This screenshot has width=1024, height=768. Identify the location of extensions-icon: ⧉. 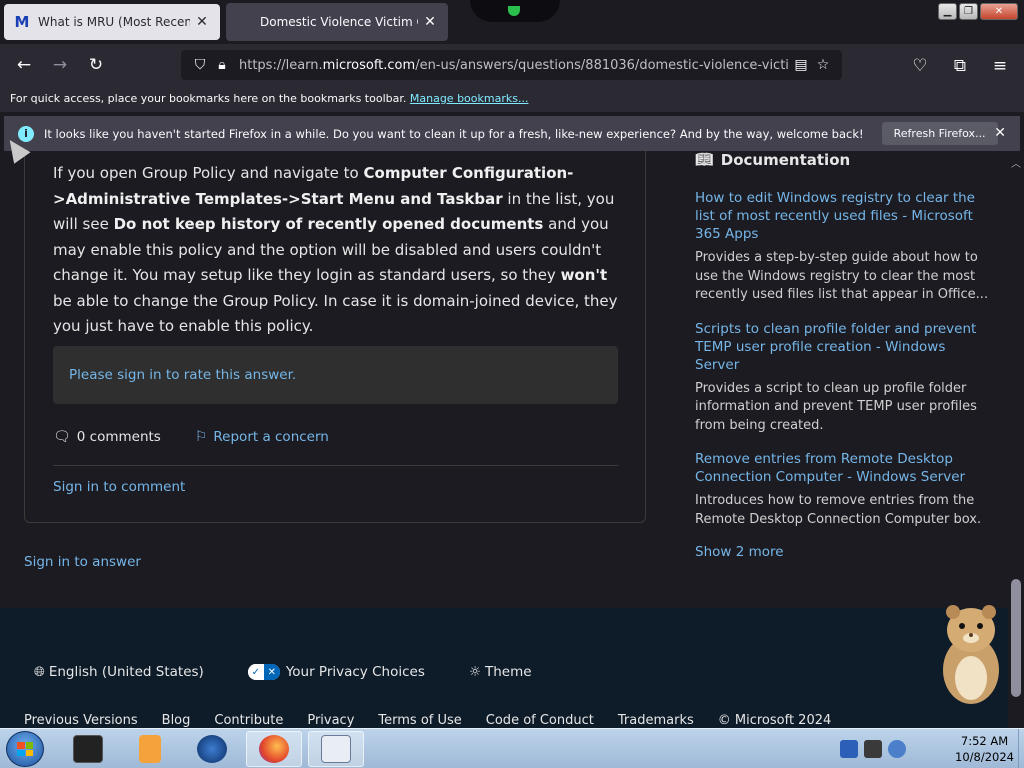
(960, 66).